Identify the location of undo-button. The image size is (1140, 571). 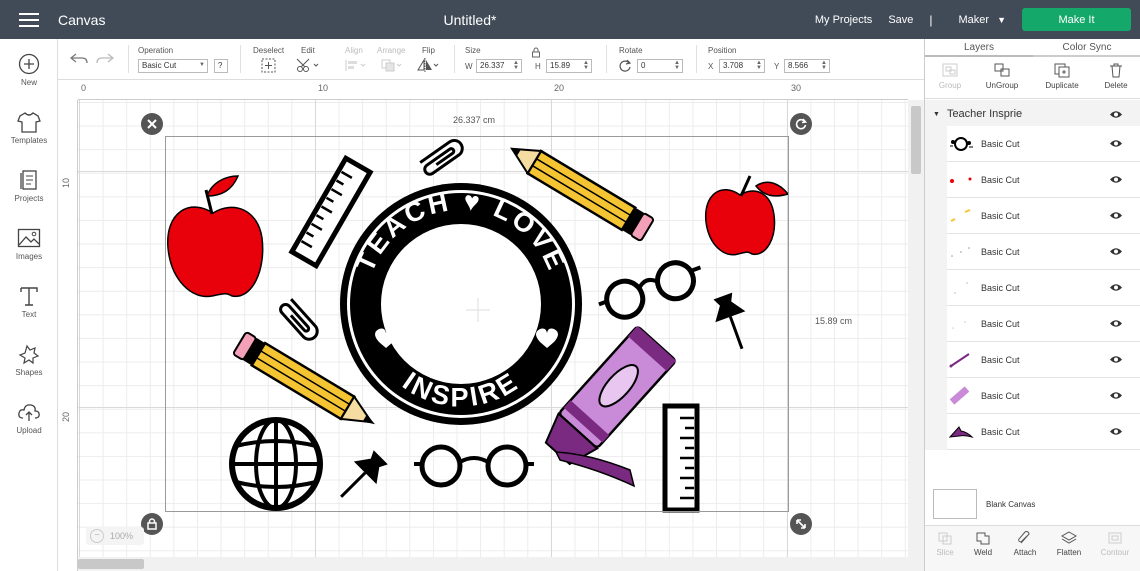
(79, 59).